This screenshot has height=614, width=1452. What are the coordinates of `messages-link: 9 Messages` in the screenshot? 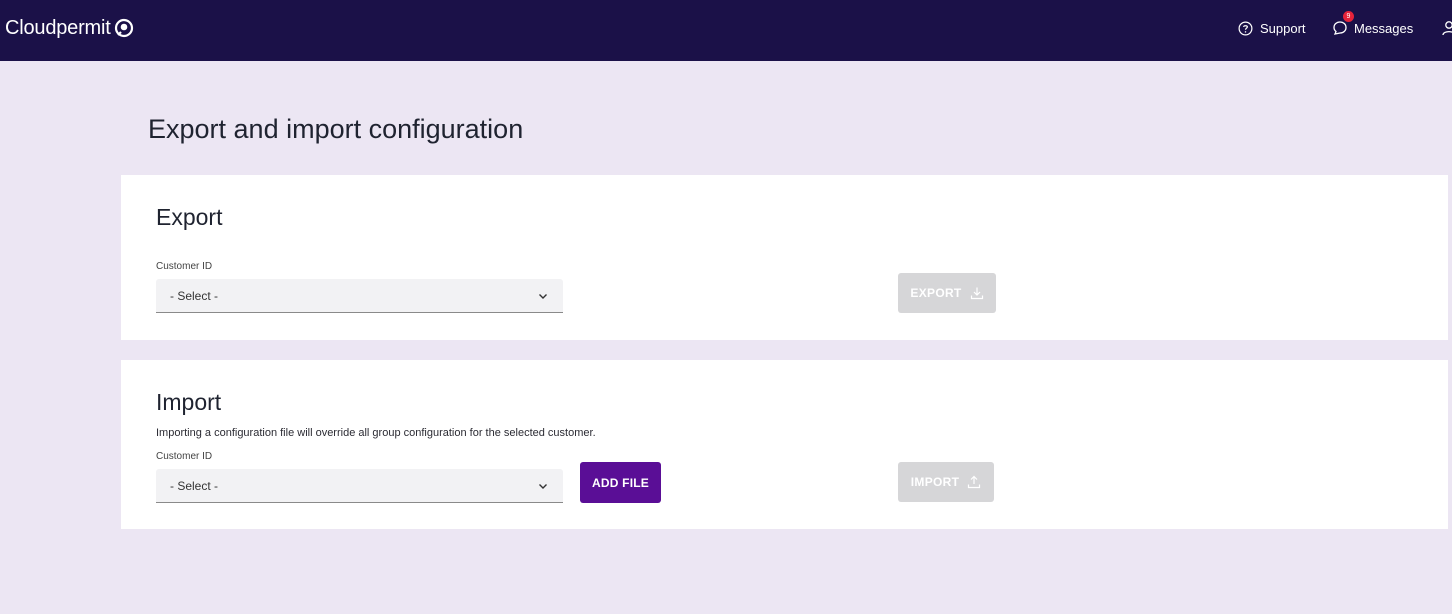 It's located at (1373, 24).